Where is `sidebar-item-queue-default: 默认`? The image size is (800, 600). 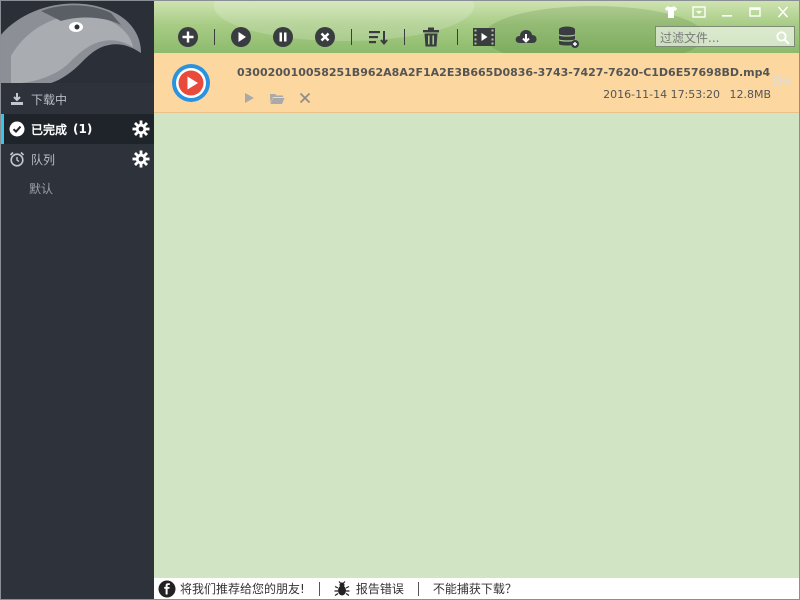 sidebar-item-queue-default: 默认 is located at coordinates (77, 188).